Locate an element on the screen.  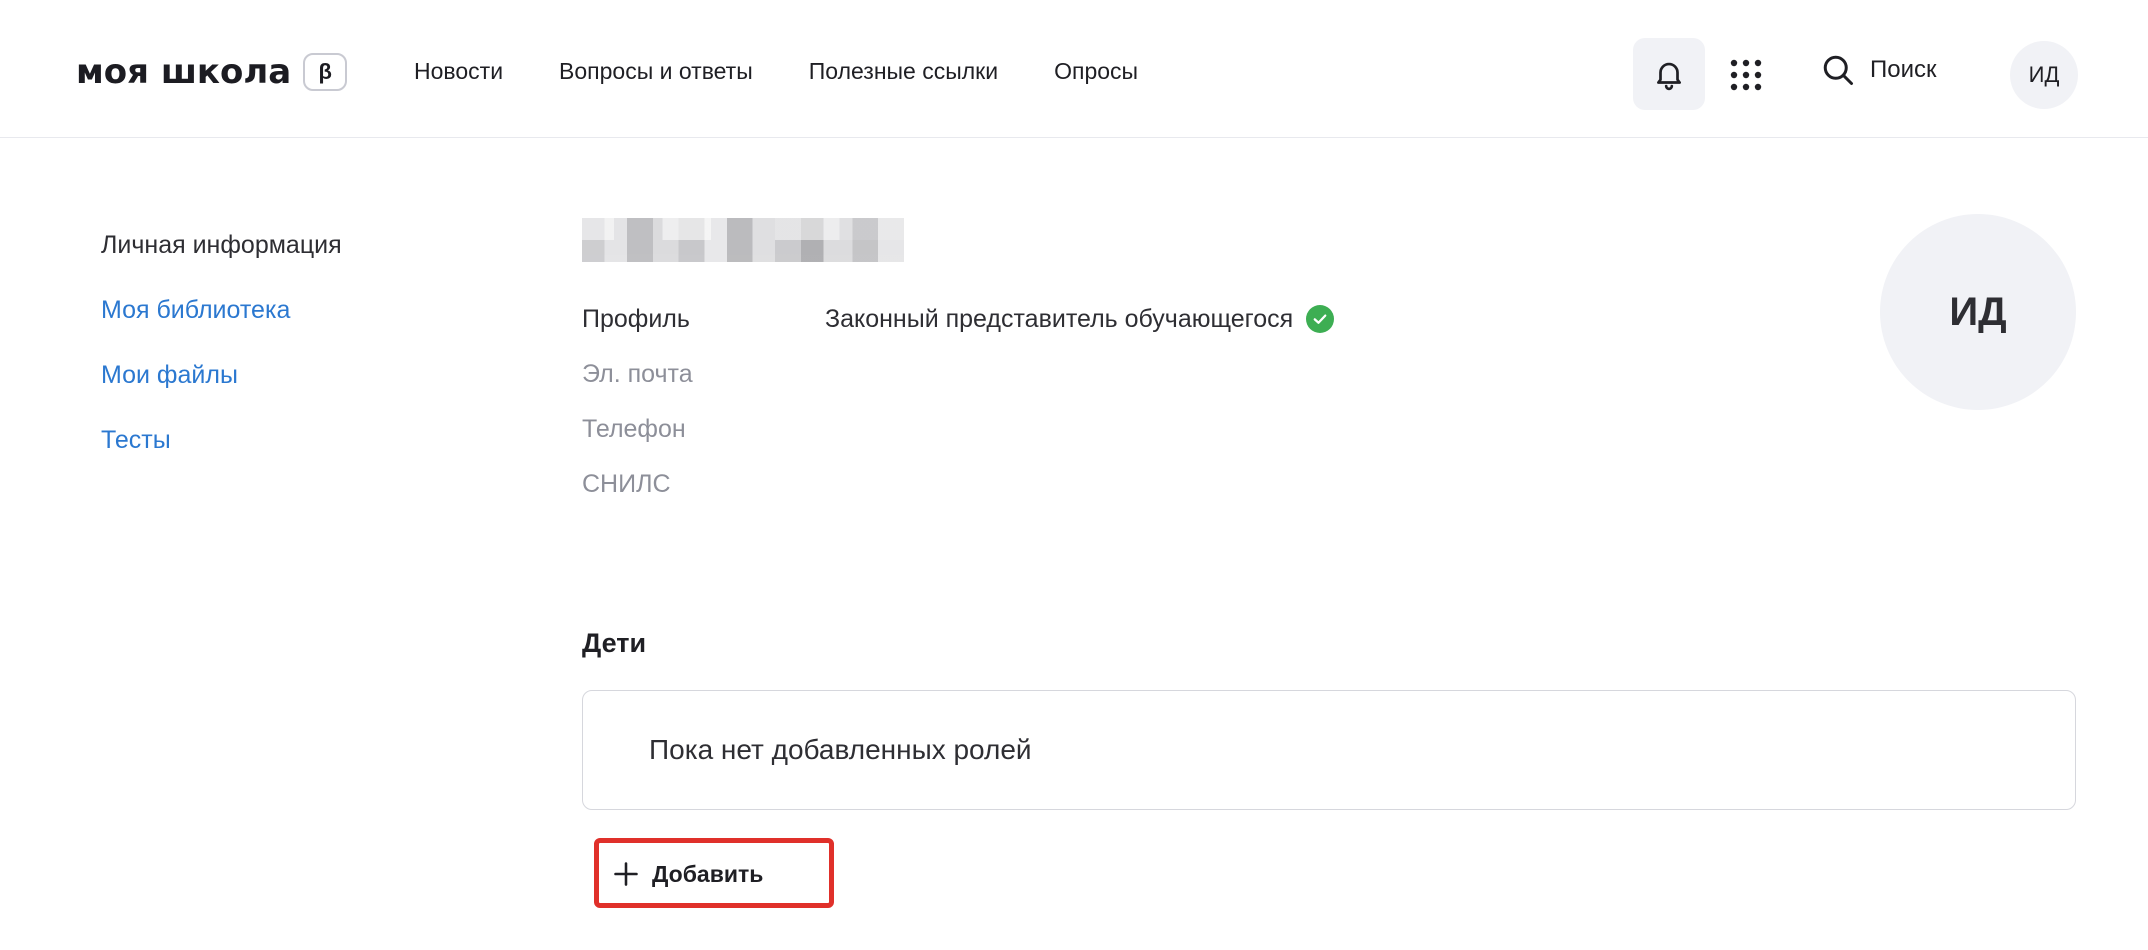
apps-menu-button is located at coordinates (1746, 75).